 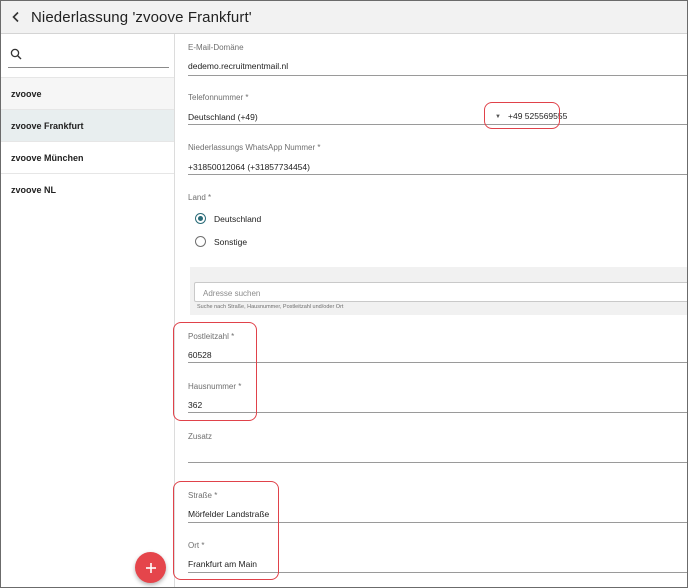 I want to click on whatsapp-label: Niederlassungs WhatsApp Nummer *, so click(x=254, y=147).